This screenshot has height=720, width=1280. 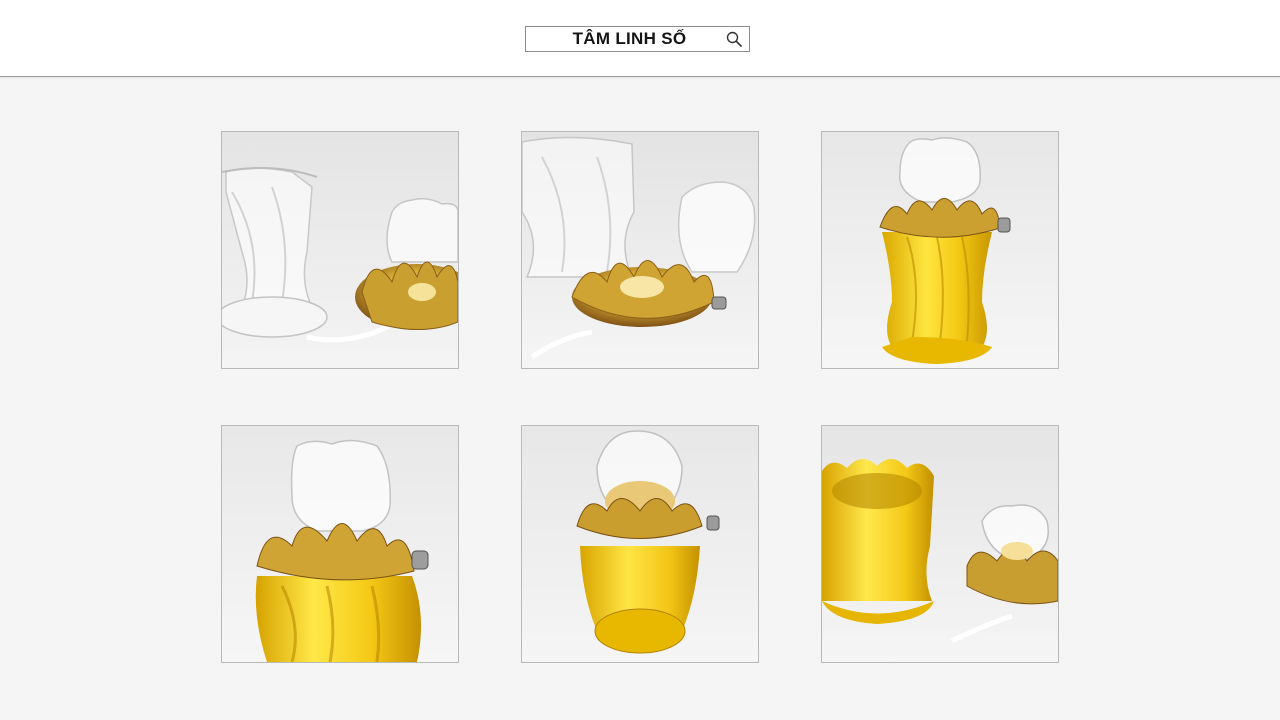 I want to click on search-input: TÂM LINH SỐ, so click(x=622, y=39).